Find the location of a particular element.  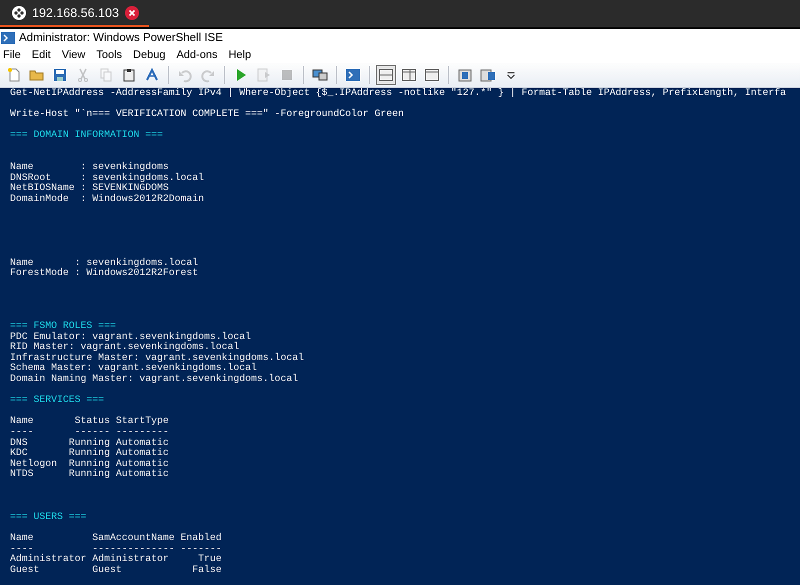

output-line: Guest Guest False is located at coordinates (116, 570).